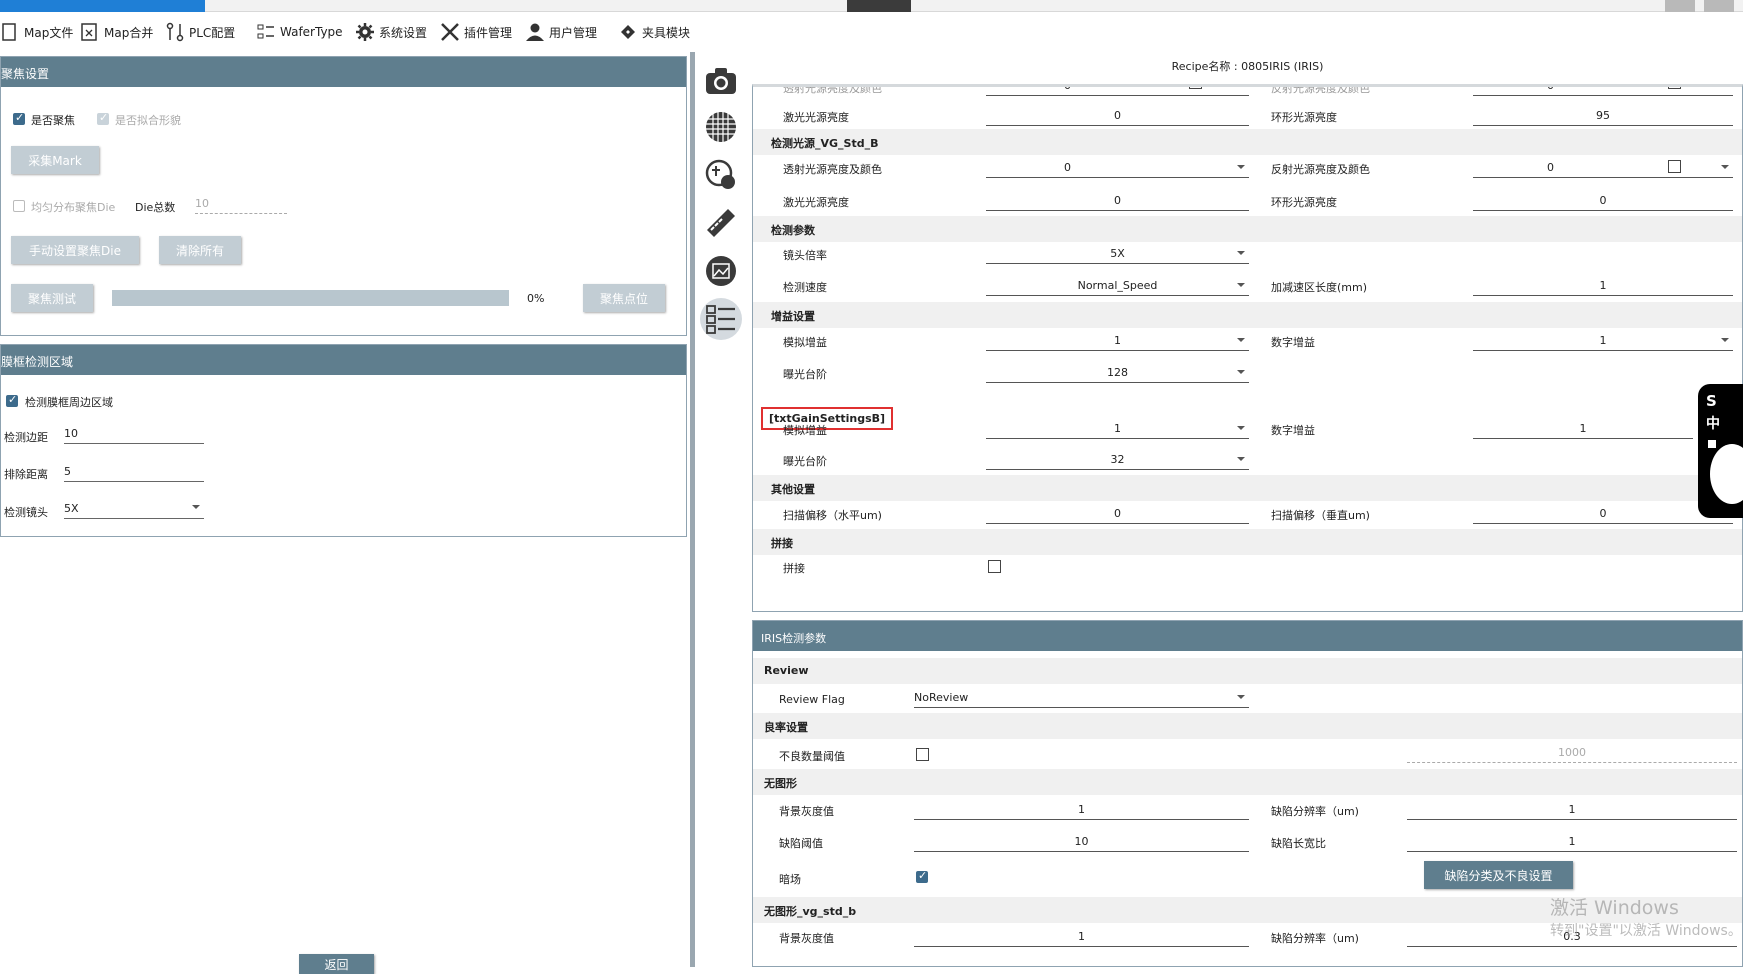 This screenshot has width=1743, height=974. What do you see at coordinates (1583, 429) in the screenshot?
I see `digital-gain-b-field: 1` at bounding box center [1583, 429].